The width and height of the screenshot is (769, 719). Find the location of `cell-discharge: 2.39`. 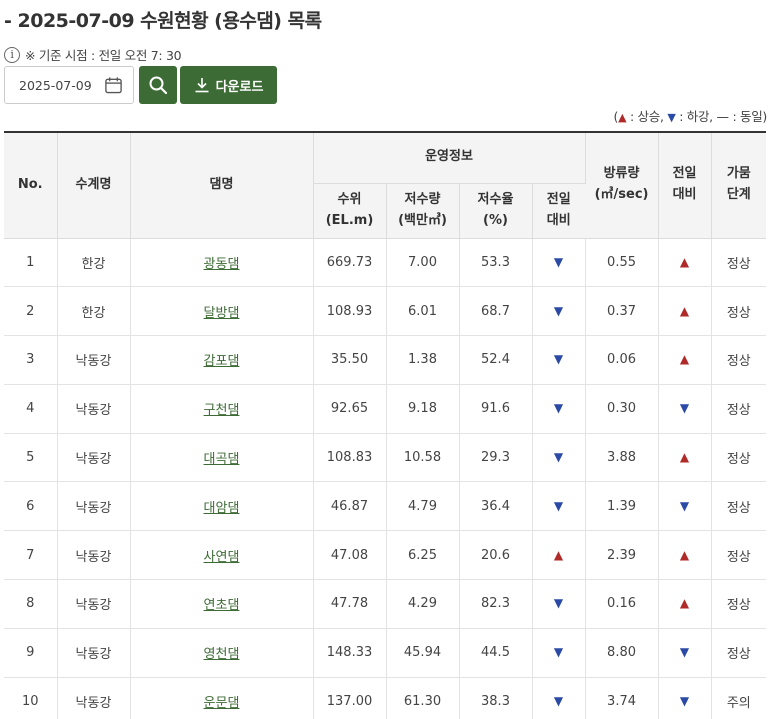

cell-discharge: 2.39 is located at coordinates (622, 555).